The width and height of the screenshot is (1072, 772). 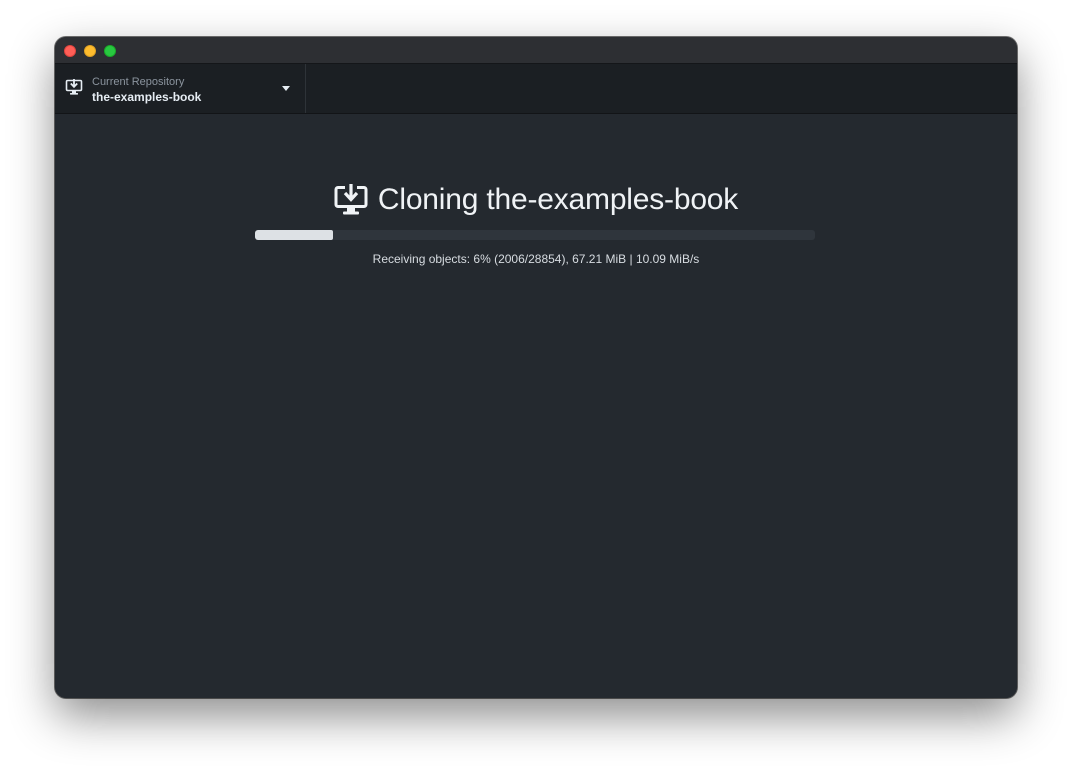 What do you see at coordinates (536, 89) in the screenshot?
I see `toolbar: Current Repository the-examples-book` at bounding box center [536, 89].